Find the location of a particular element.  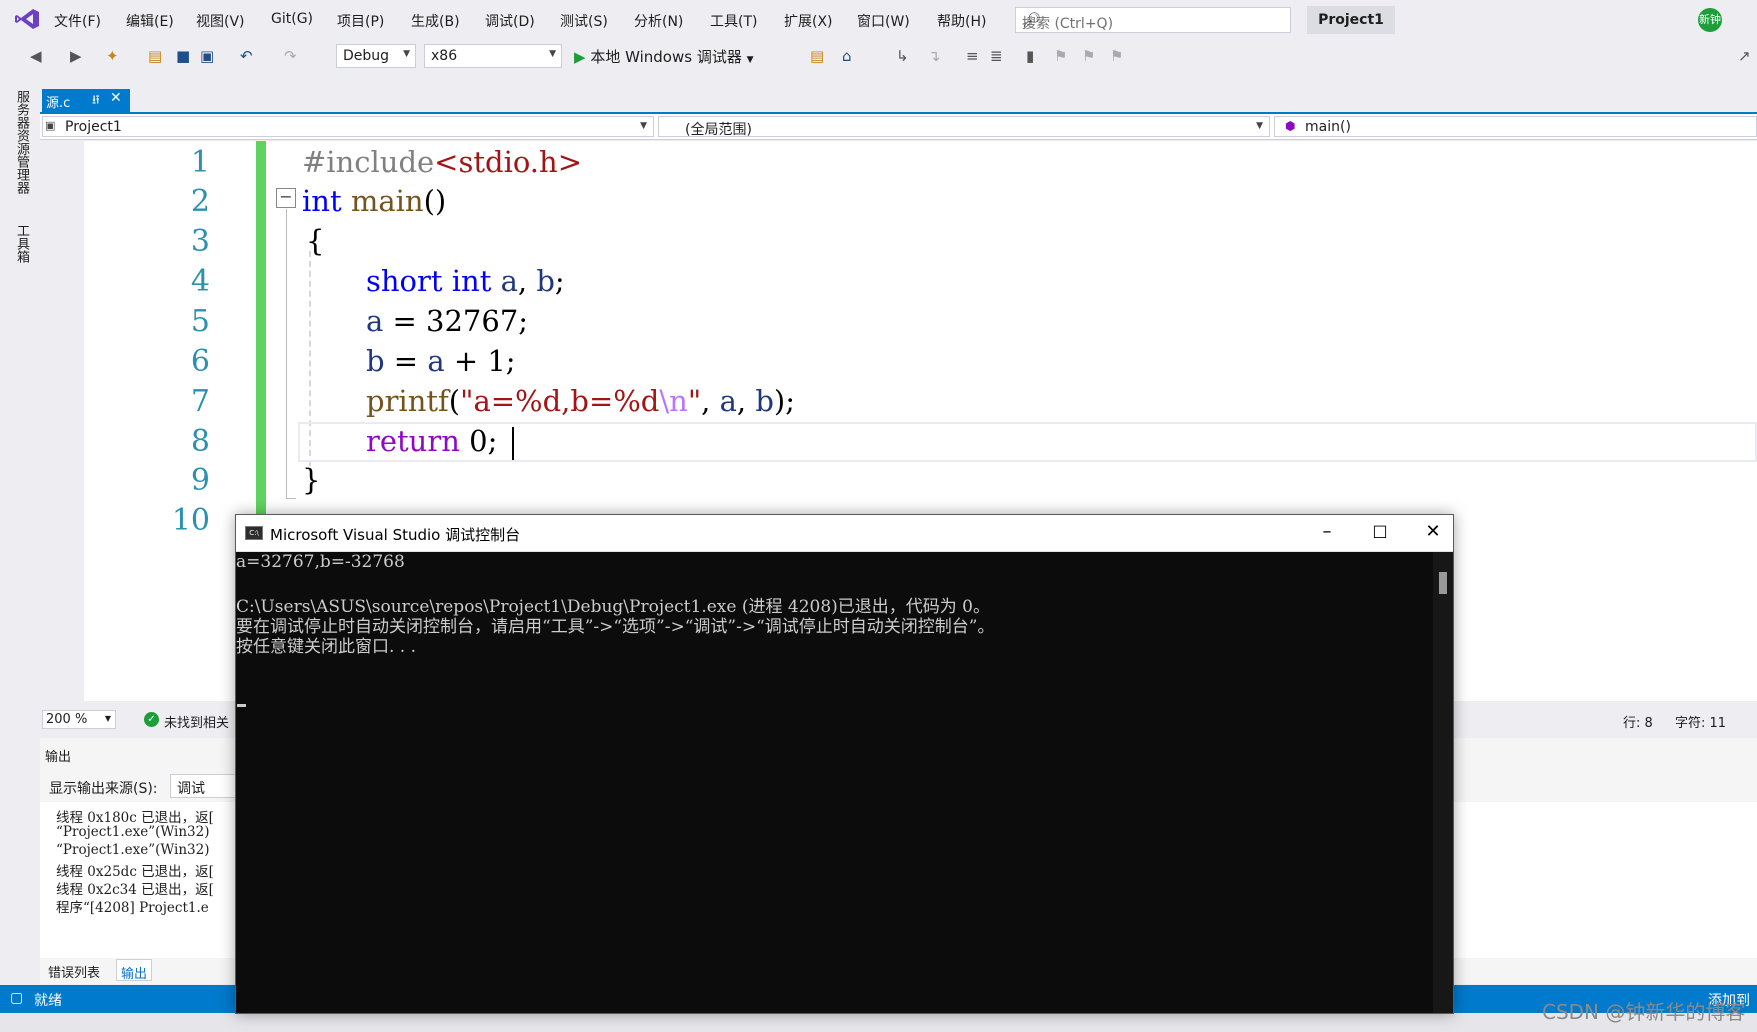

new-project-icon: ✦ is located at coordinates (112, 56).